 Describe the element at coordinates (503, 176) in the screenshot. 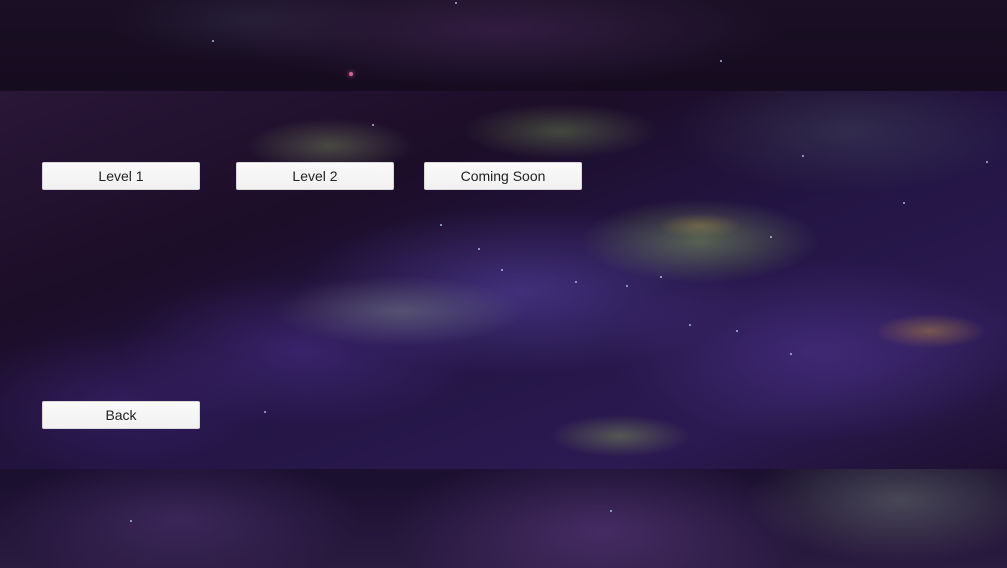

I see `coming-soon-button: Coming Soon` at that location.